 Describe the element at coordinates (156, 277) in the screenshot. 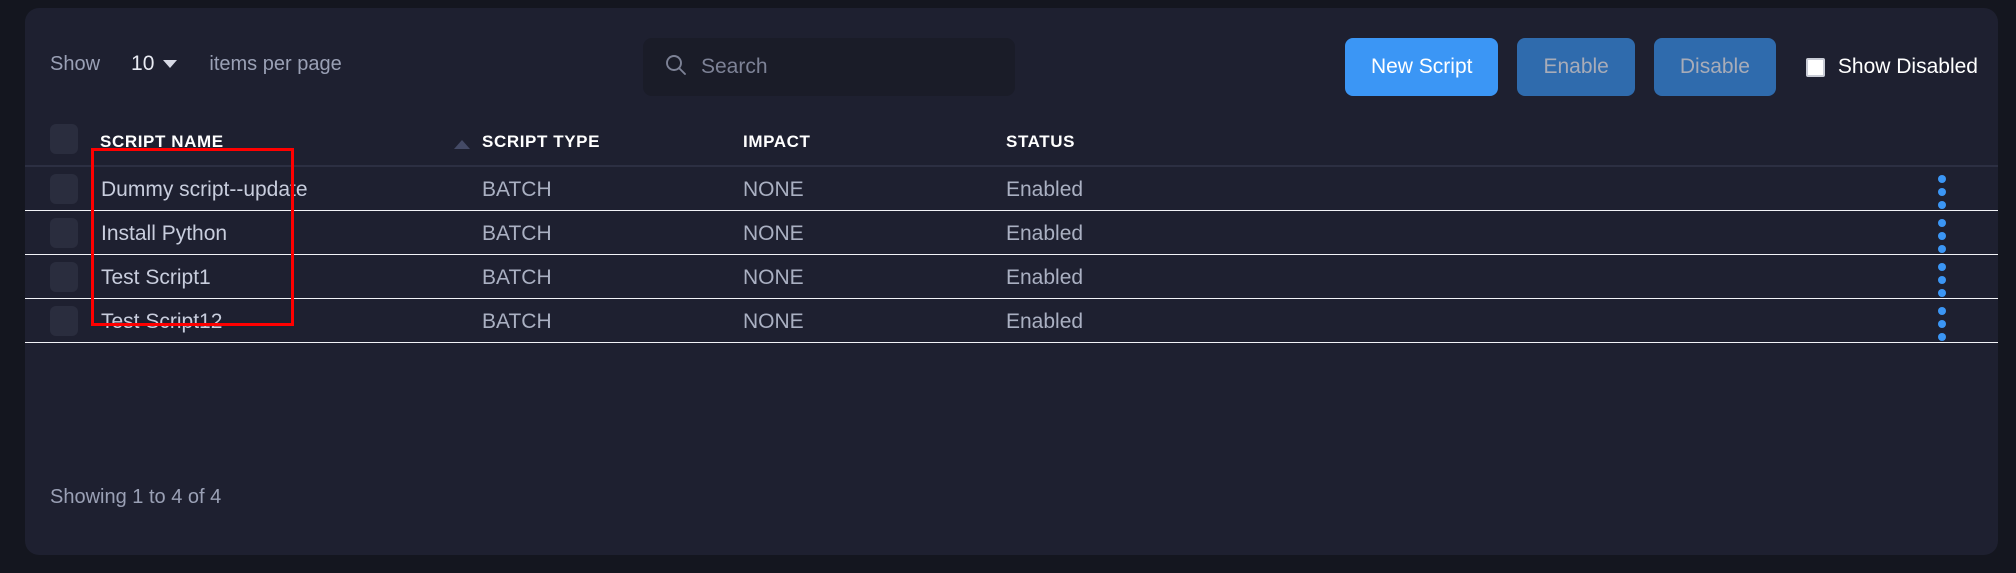

I see `cell-script-name: Test Script1` at that location.